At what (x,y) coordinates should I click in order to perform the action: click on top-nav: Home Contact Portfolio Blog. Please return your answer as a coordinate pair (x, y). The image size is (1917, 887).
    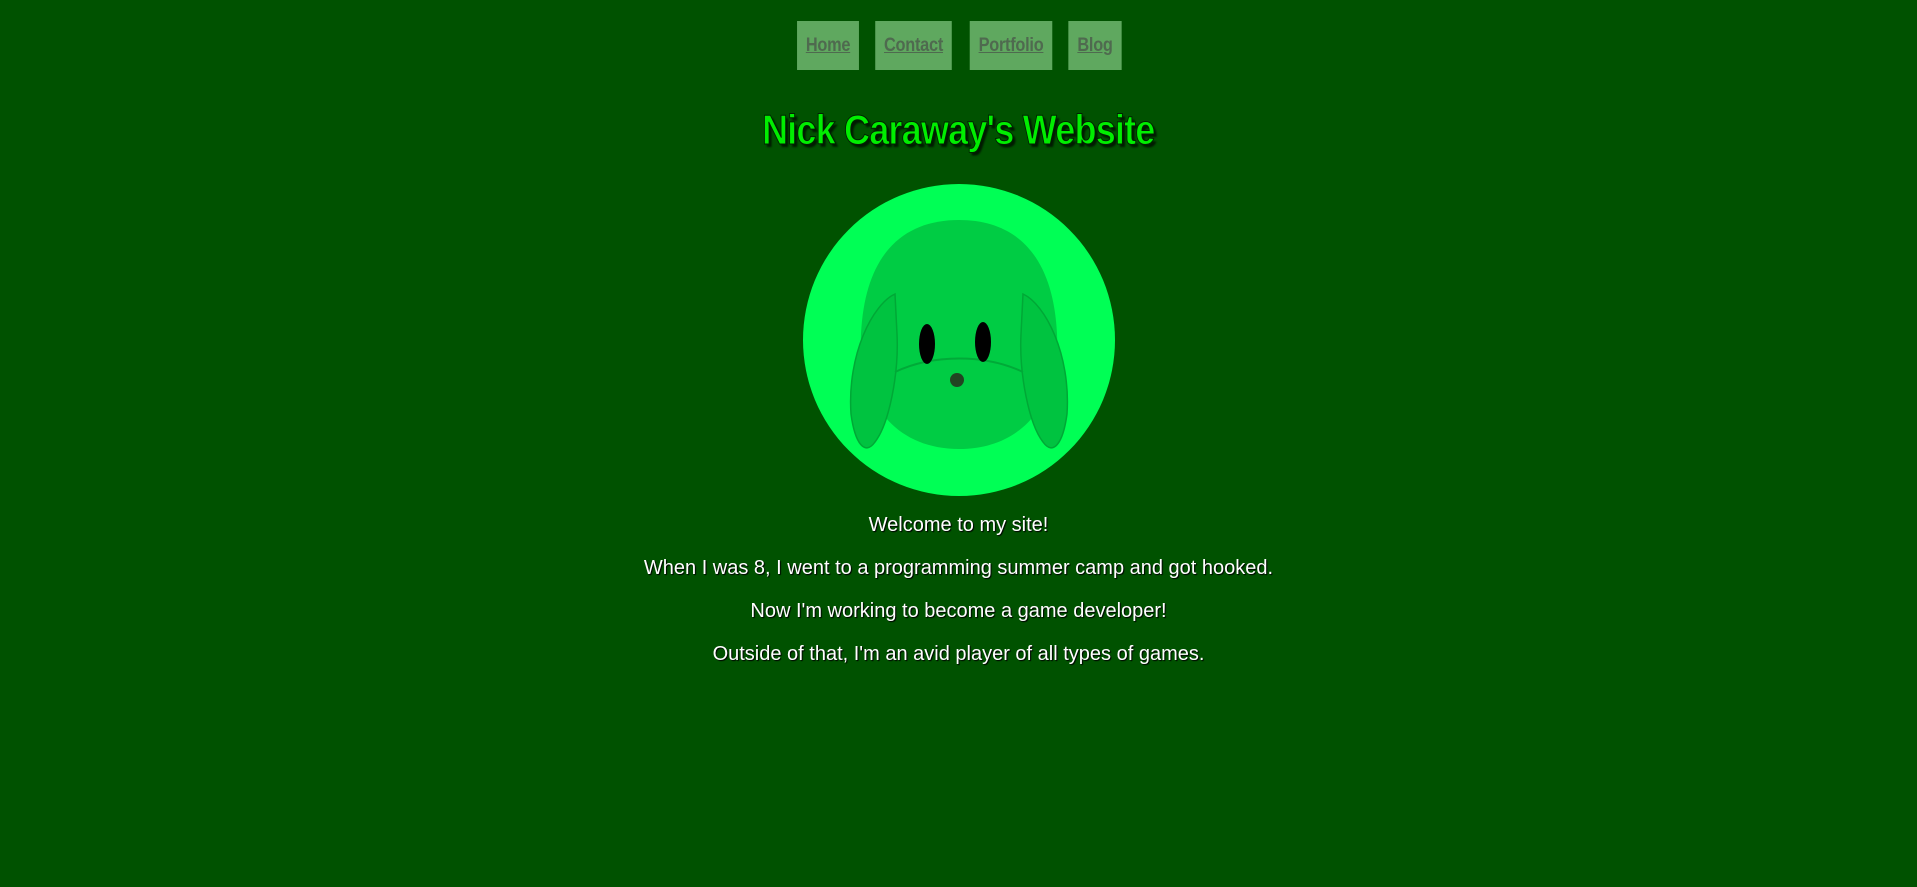
    Looking at the image, I should click on (958, 45).